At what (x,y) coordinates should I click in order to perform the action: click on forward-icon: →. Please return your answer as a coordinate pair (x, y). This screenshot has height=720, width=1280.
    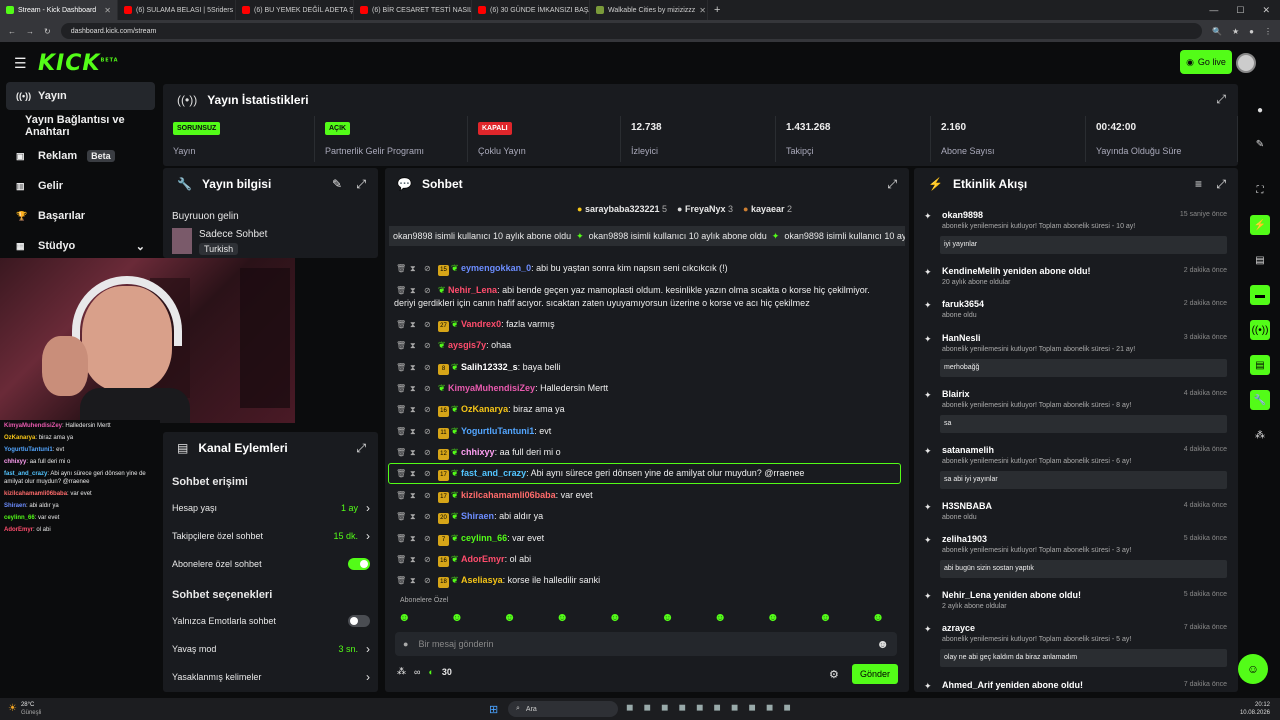
    Looking at the image, I should click on (30, 31).